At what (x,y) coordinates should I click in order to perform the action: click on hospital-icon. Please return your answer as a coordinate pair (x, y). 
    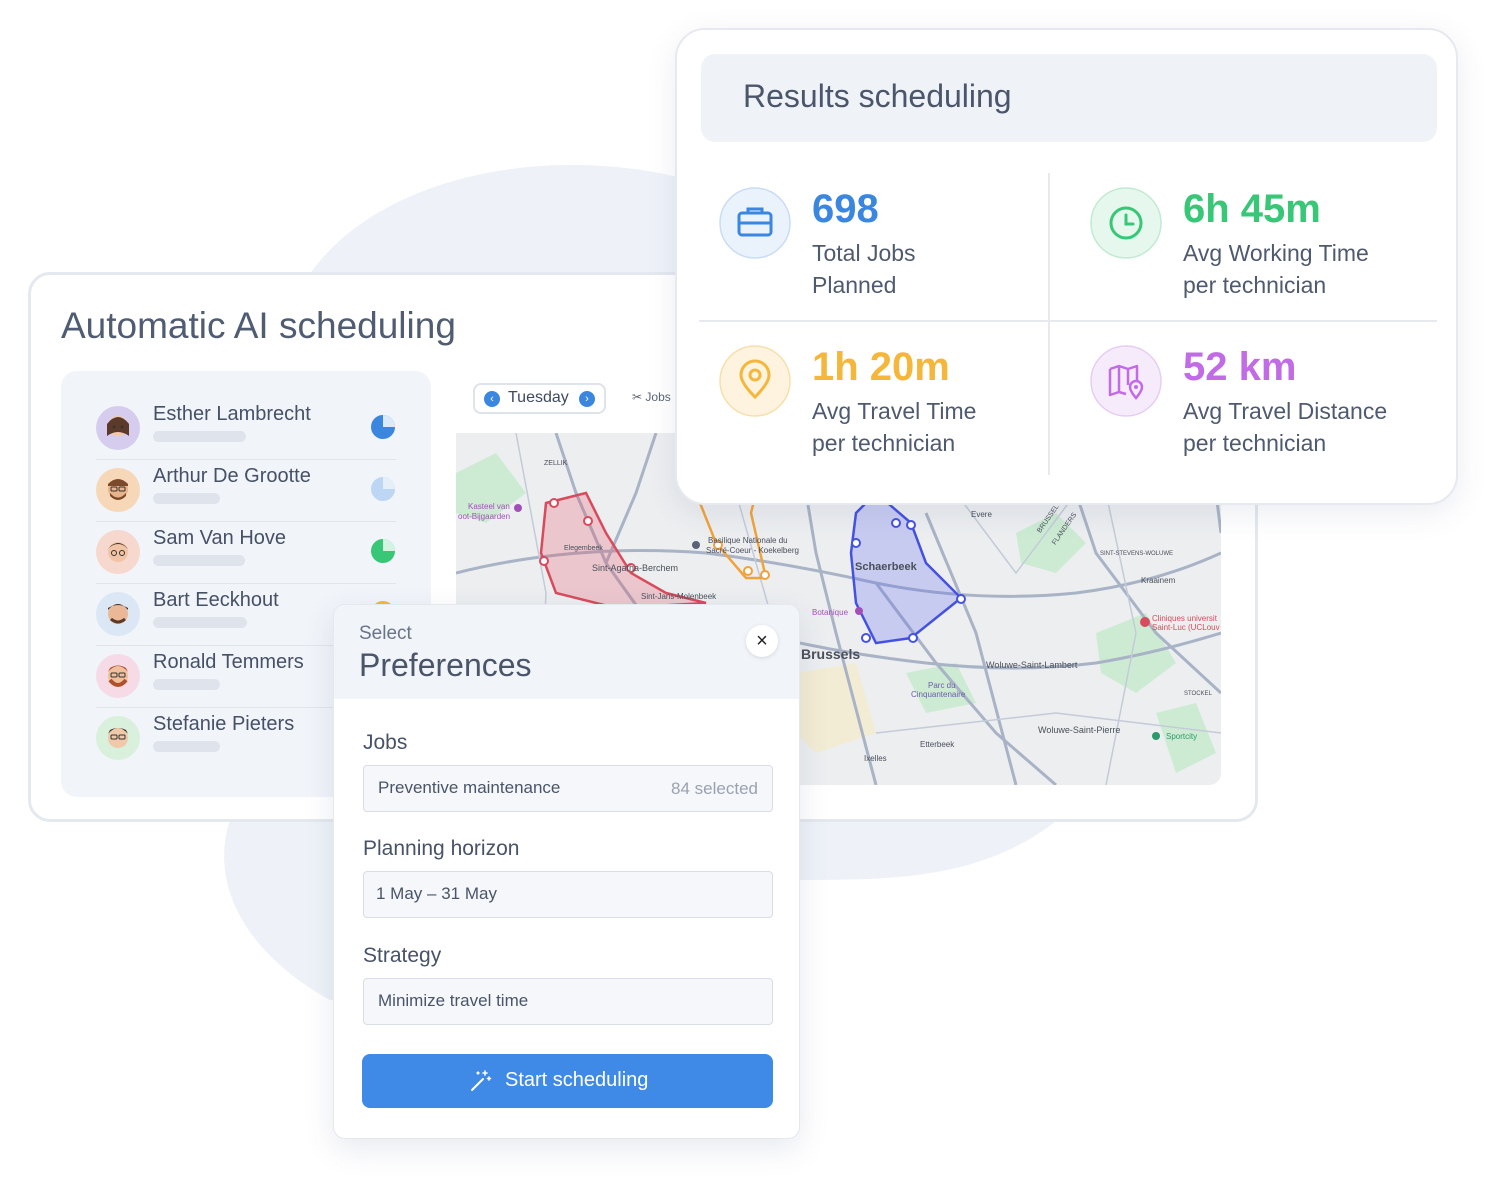
    Looking at the image, I should click on (1145, 622).